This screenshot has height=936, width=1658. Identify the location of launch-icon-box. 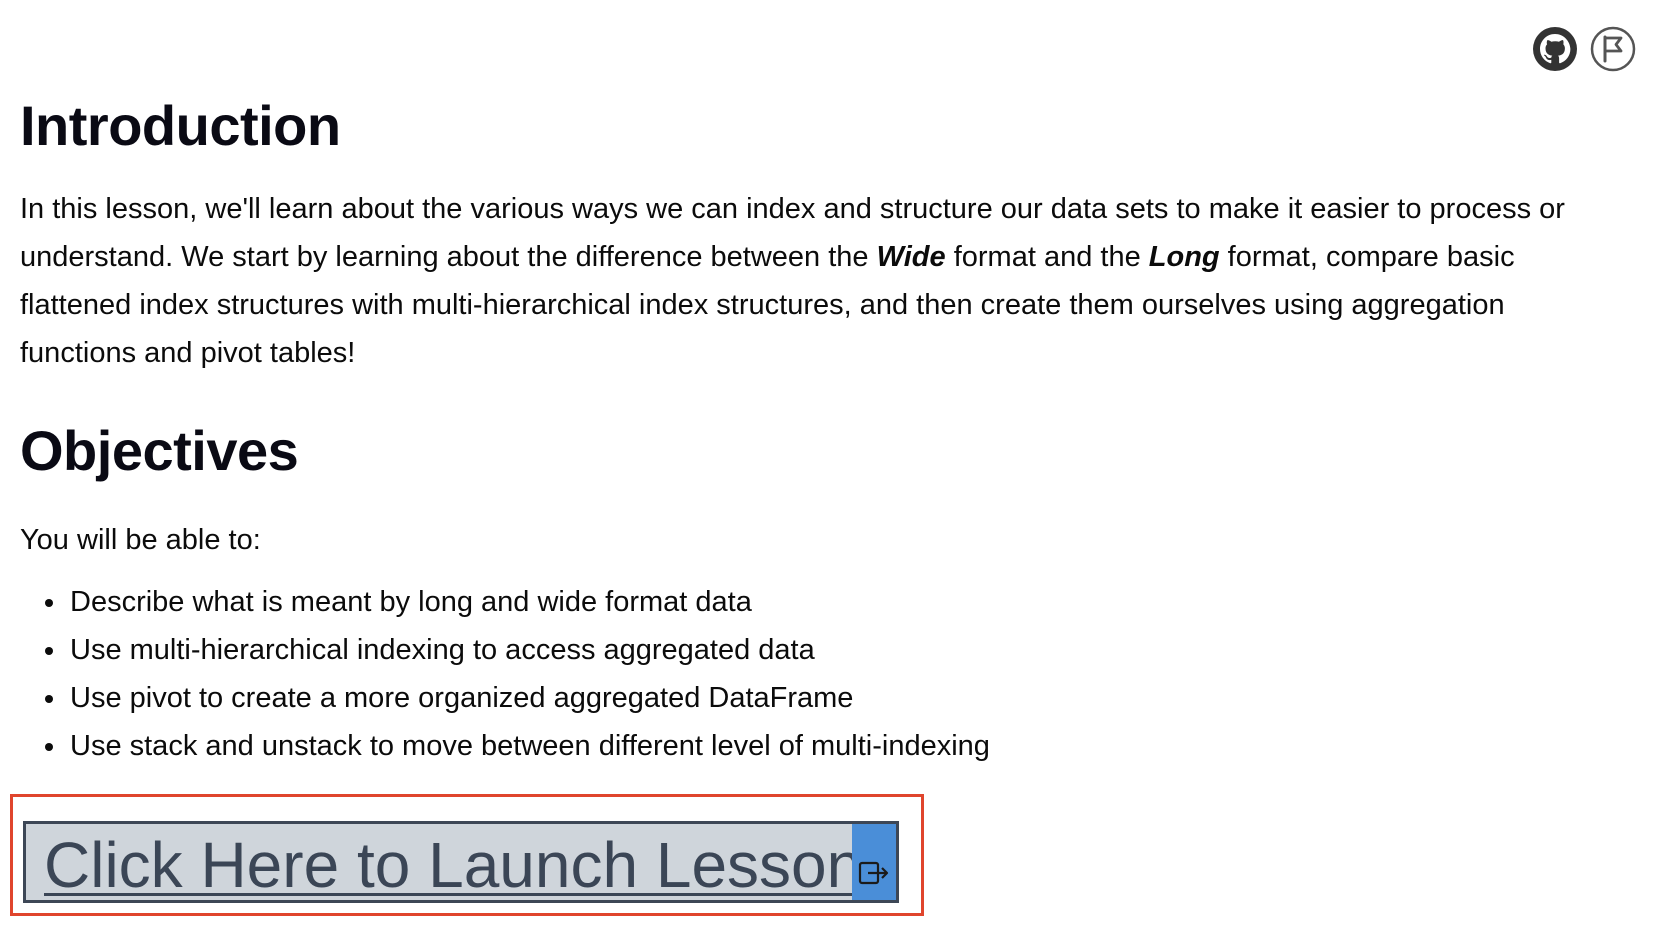
(874, 862).